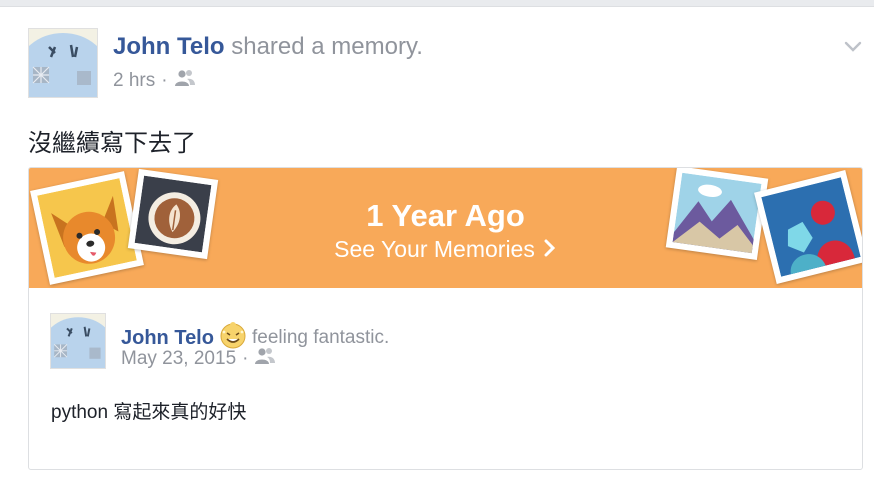  I want to click on mountain-photo-illustration, so click(717, 214).